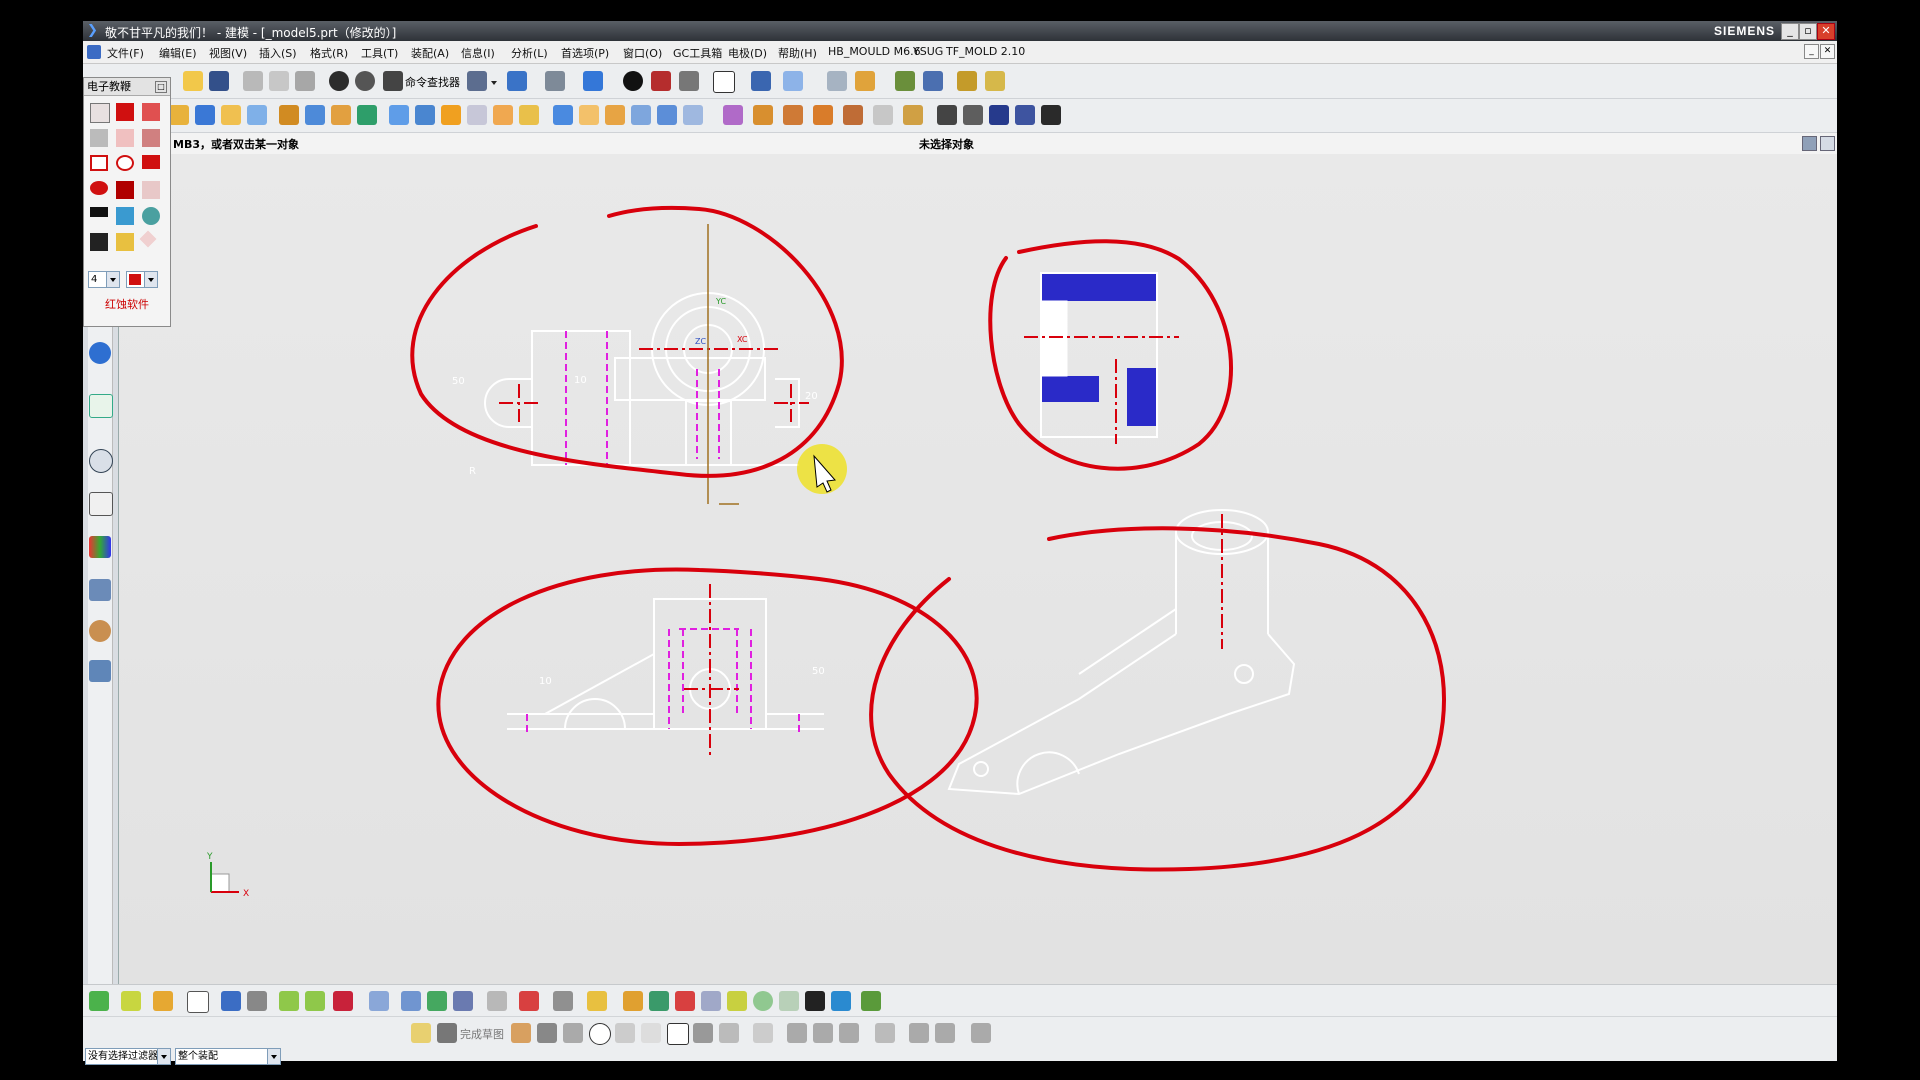 This screenshot has width=1920, height=1080. What do you see at coordinates (563, 1001) in the screenshot?
I see `table-icon` at bounding box center [563, 1001].